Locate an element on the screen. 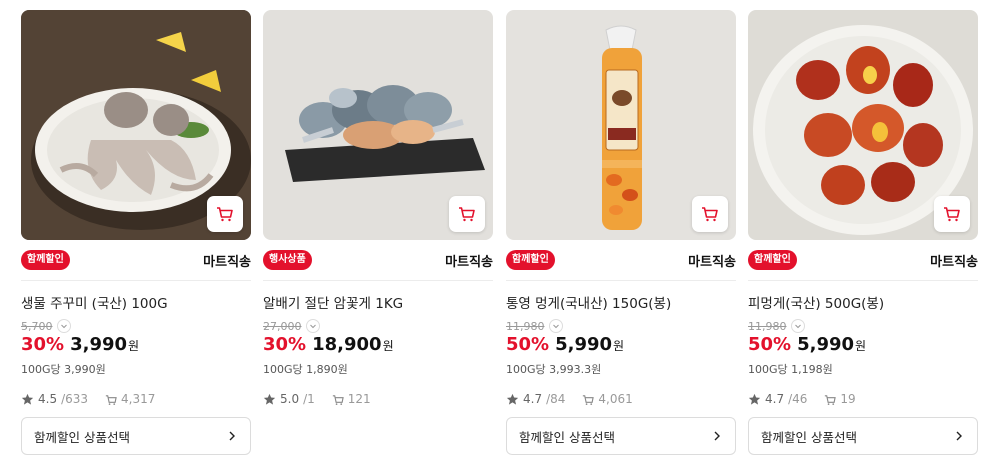 This screenshot has width=985, height=462. sale-price-value: 18,900 is located at coordinates (347, 344).